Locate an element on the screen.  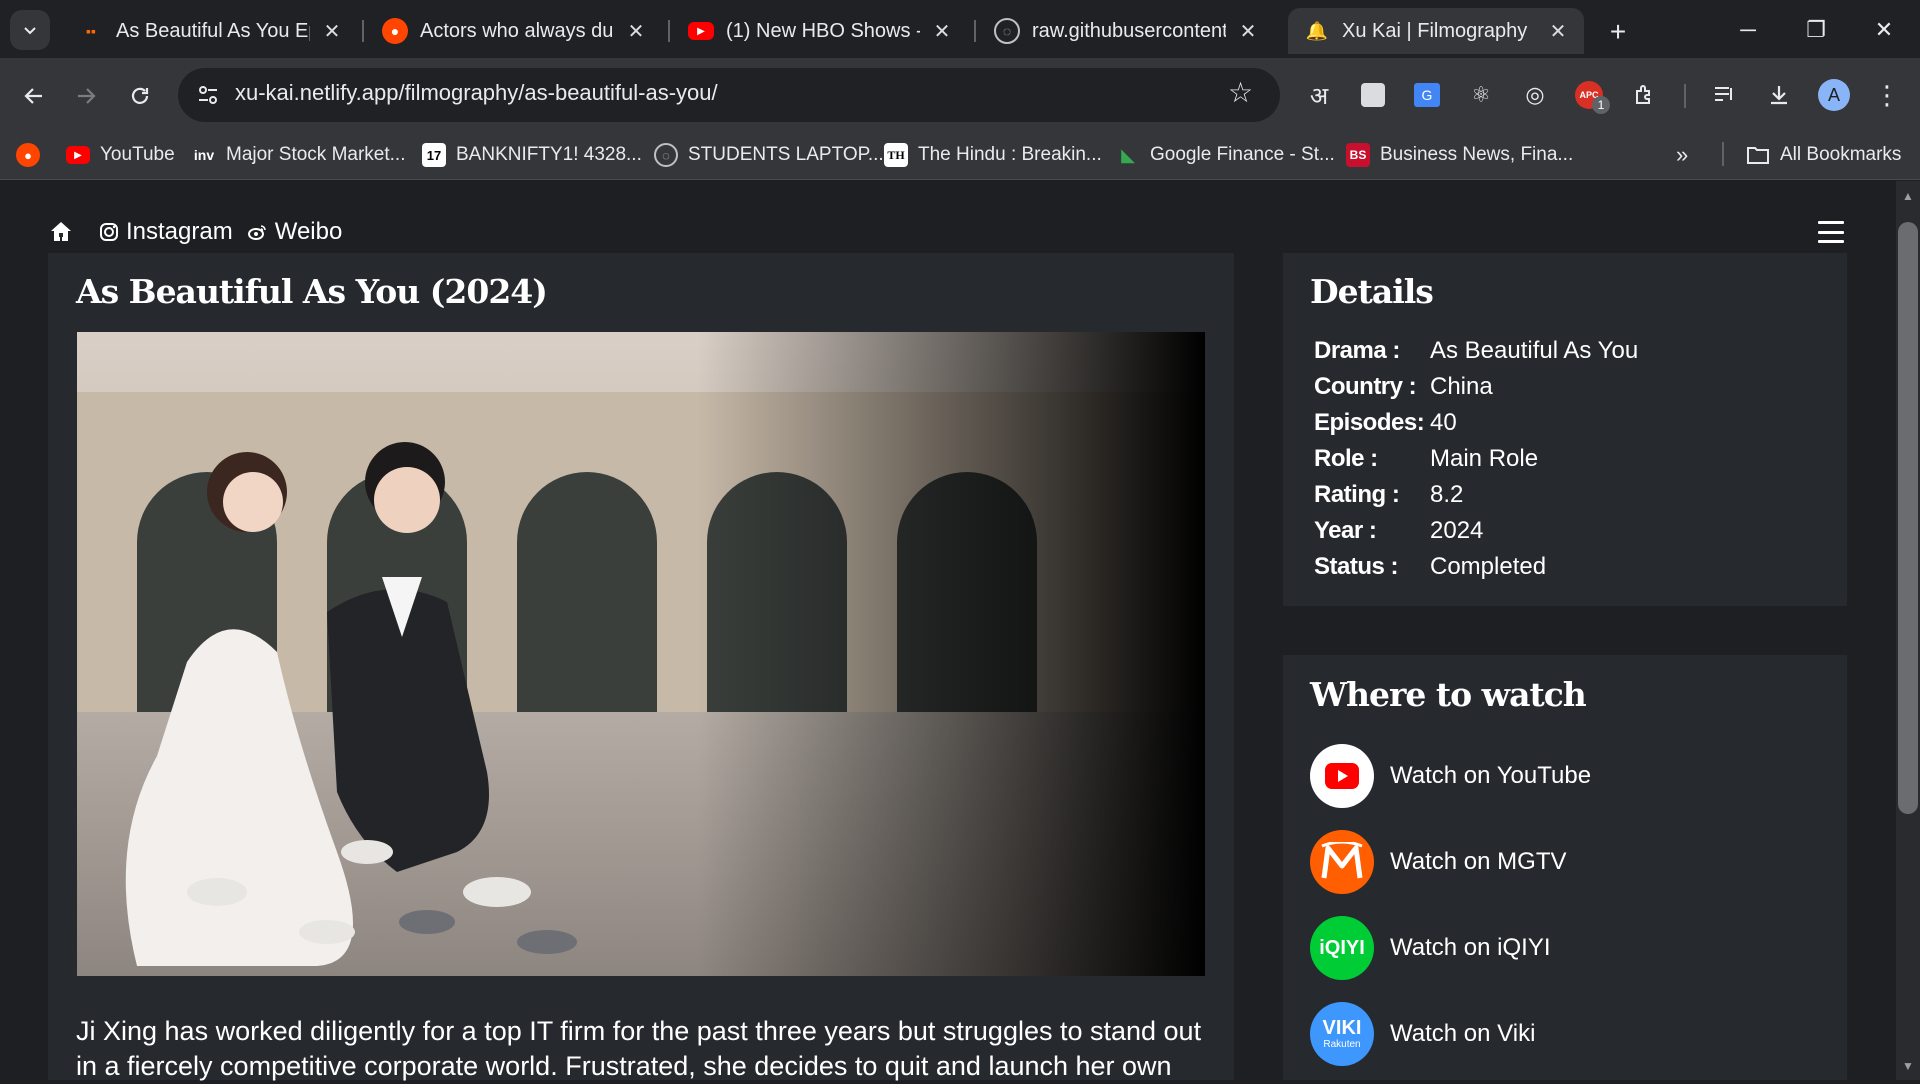
back-button is located at coordinates (34, 96).